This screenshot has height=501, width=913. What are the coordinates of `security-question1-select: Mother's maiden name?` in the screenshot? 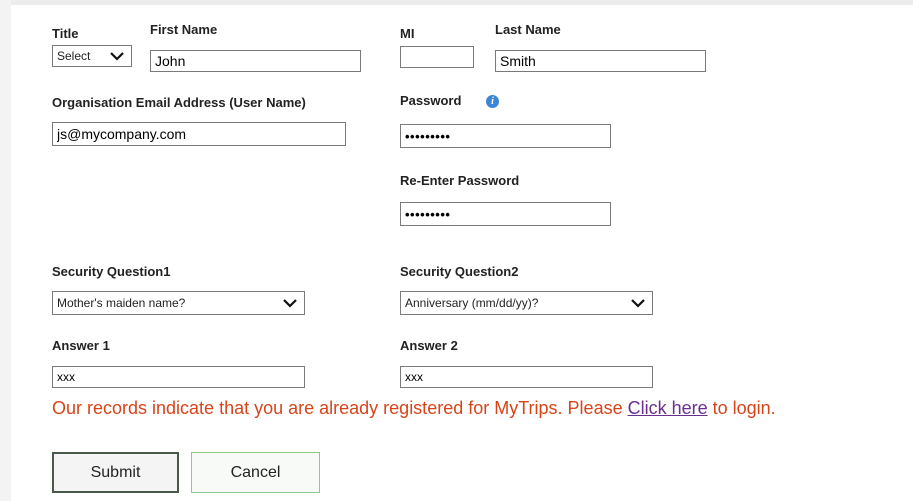 It's located at (178, 303).